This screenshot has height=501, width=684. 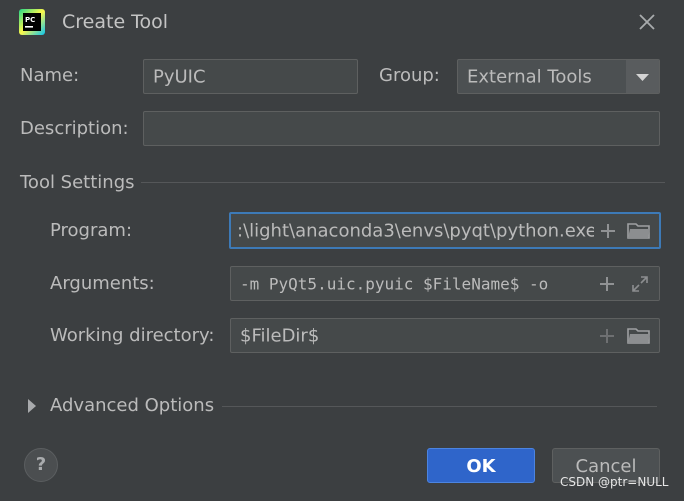 I want to click on arguments-label: Arguments:, so click(x=102, y=283).